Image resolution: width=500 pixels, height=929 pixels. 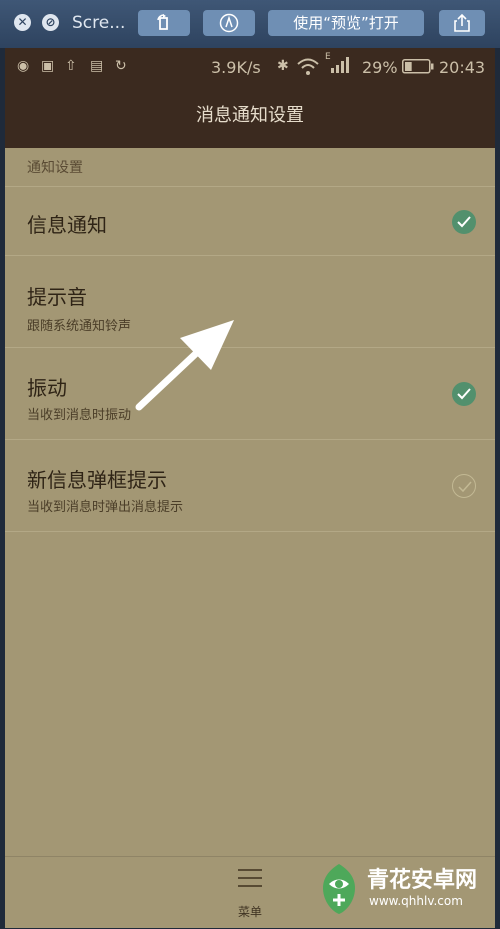 I want to click on watermark-name: 青花安卓网, so click(x=422, y=880).